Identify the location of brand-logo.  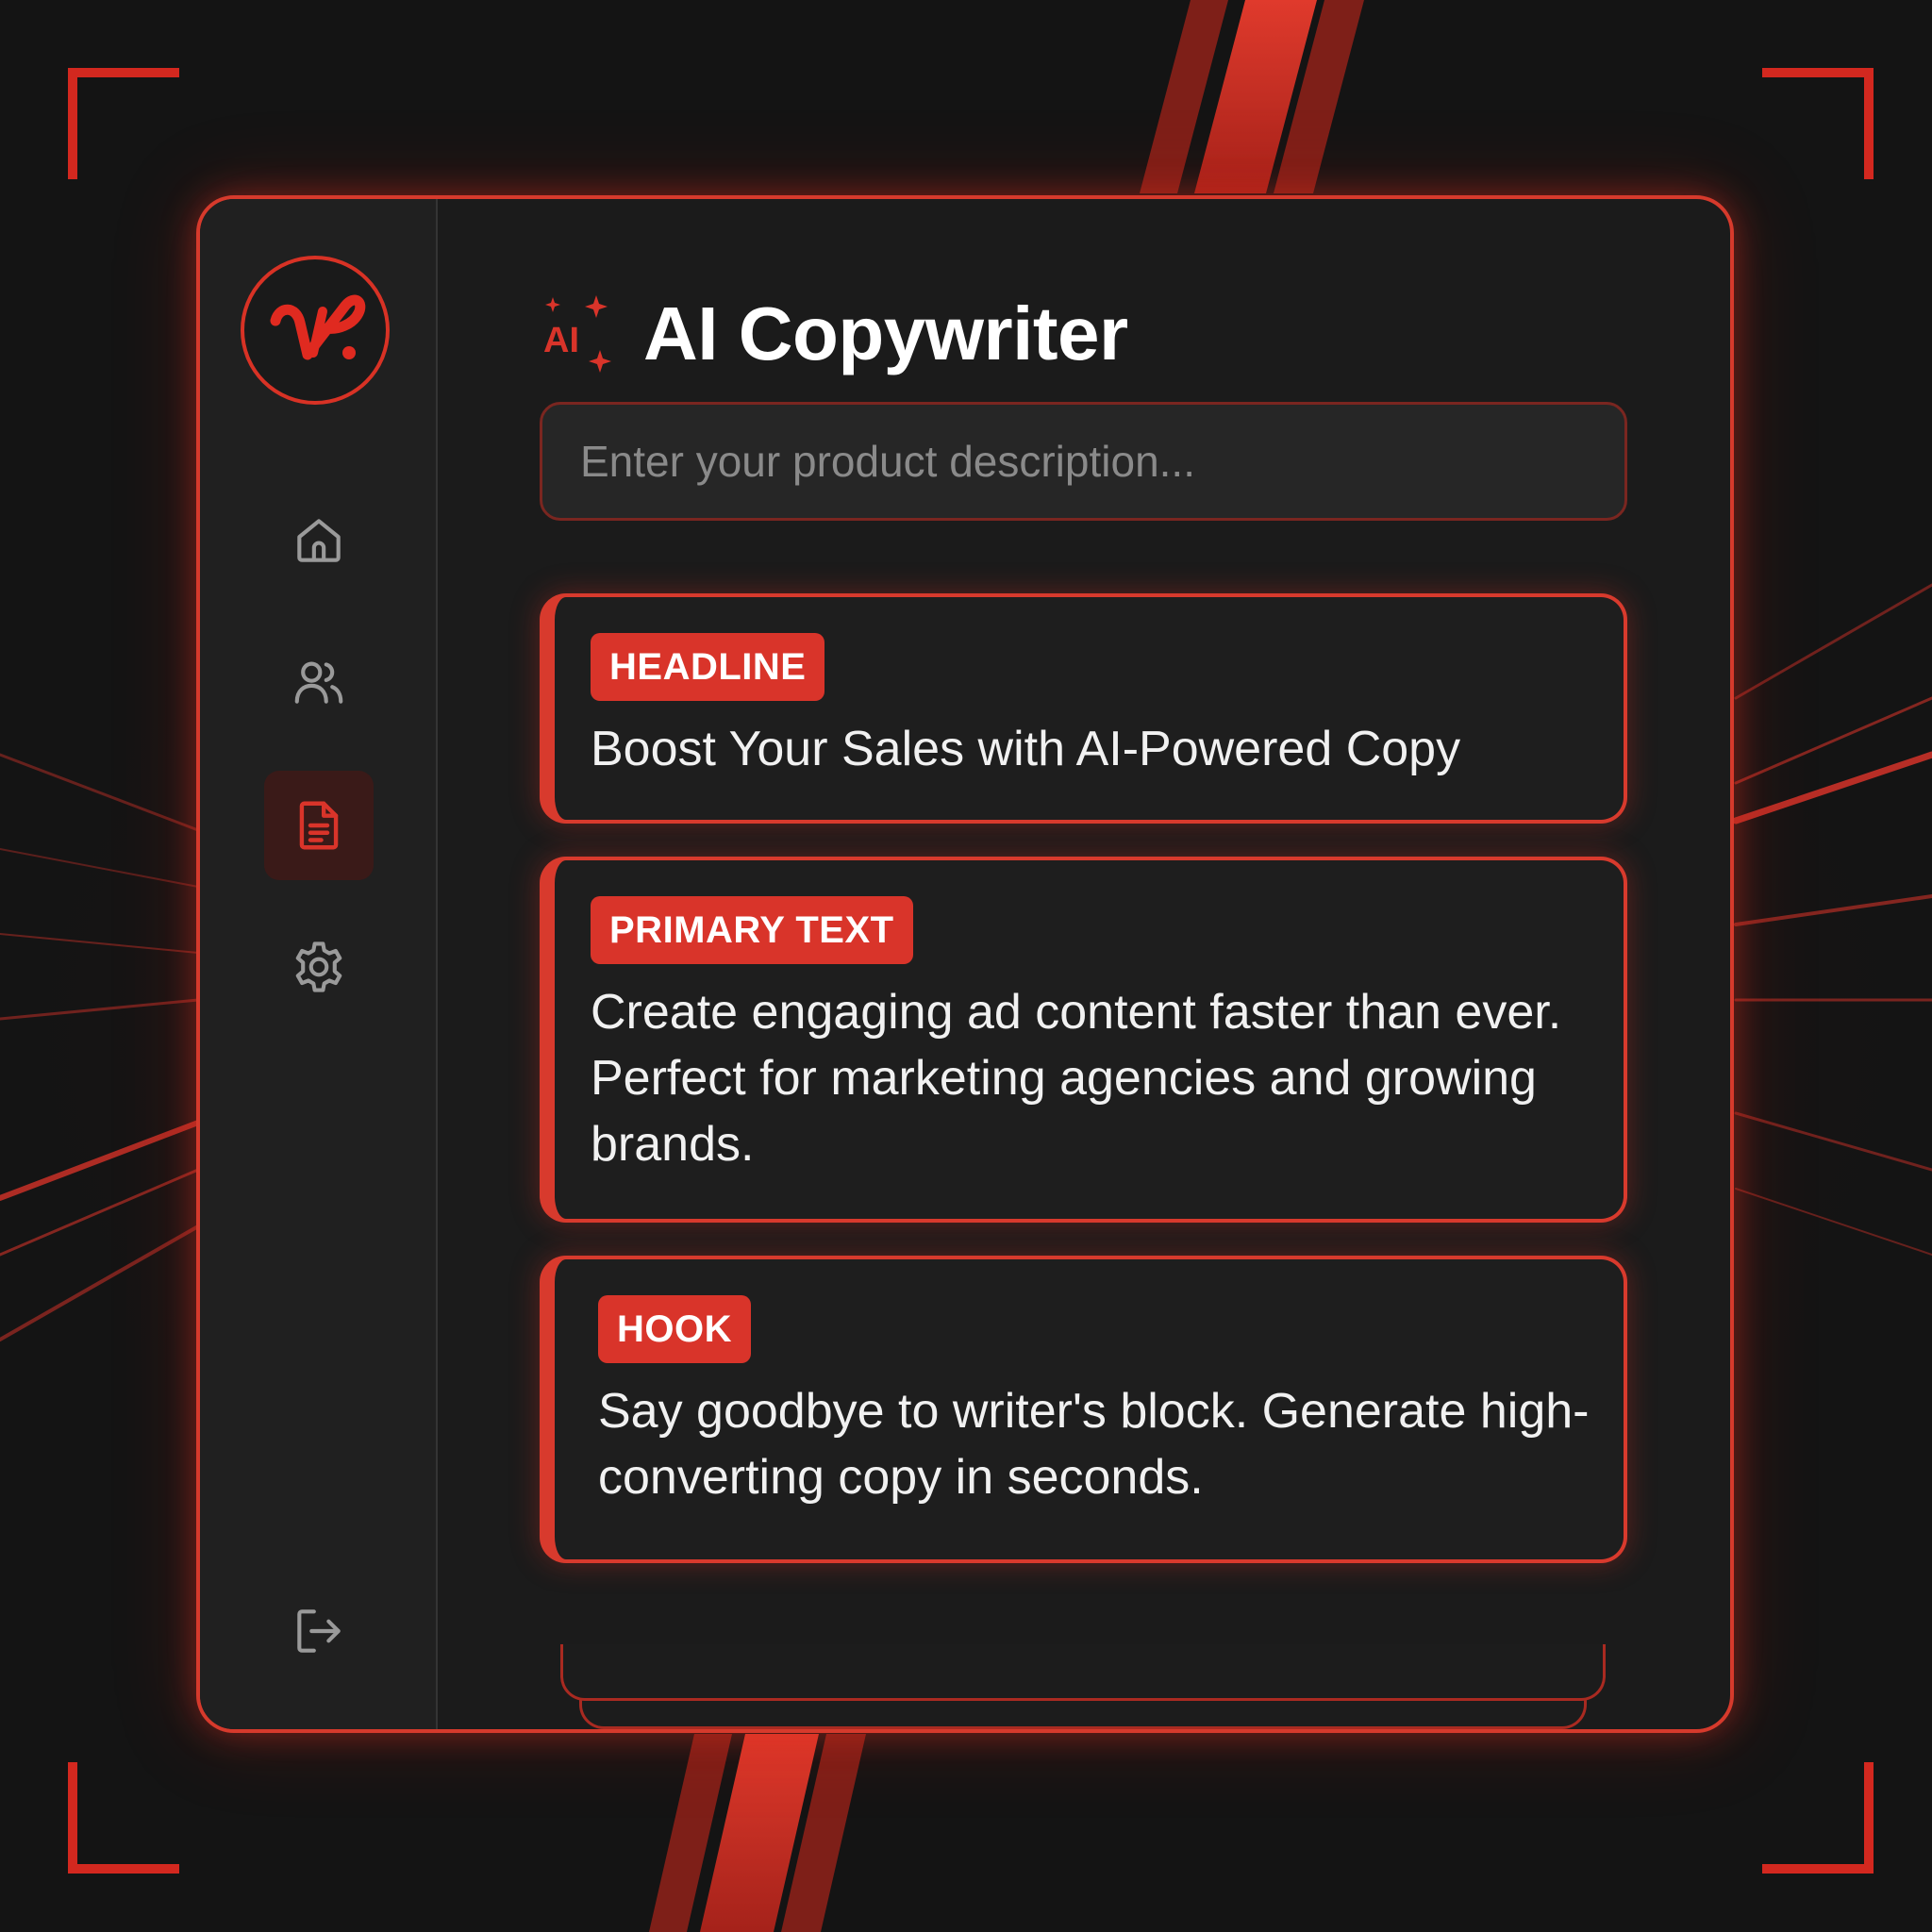
(315, 331).